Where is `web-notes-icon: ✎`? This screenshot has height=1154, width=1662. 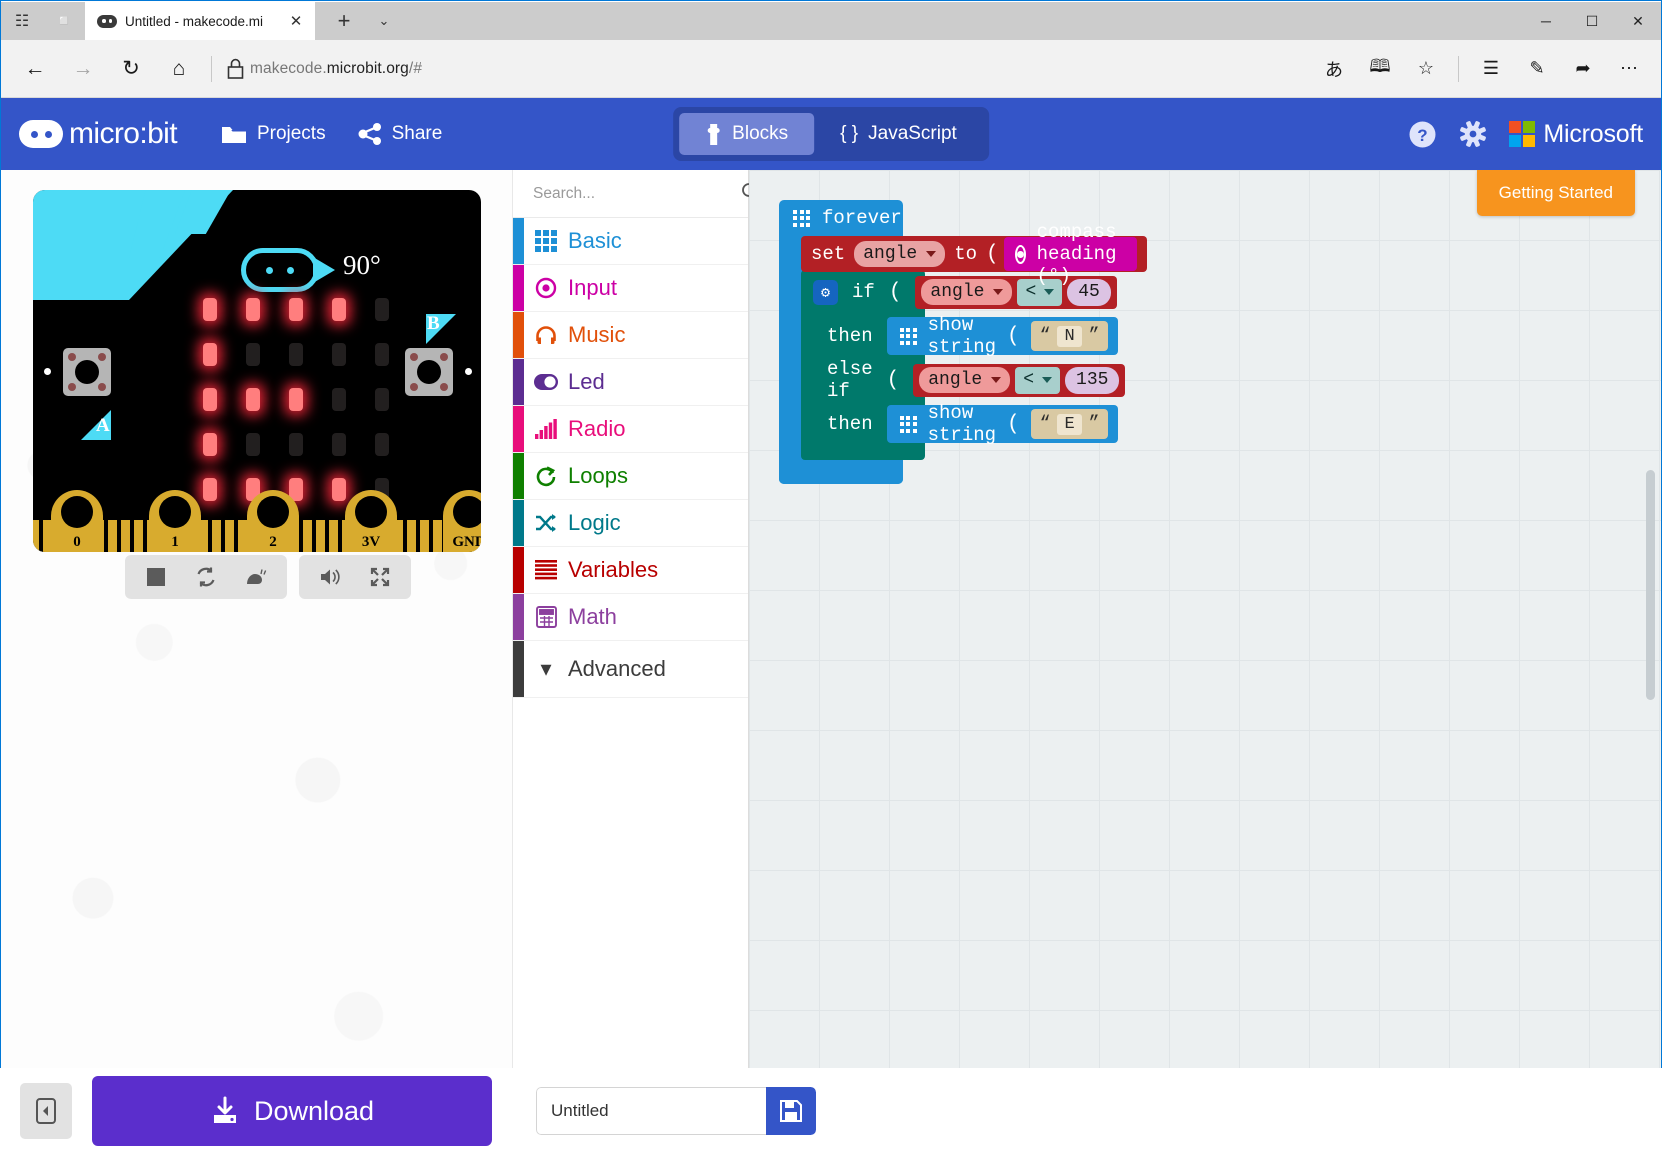
web-notes-icon: ✎ is located at coordinates (1537, 69).